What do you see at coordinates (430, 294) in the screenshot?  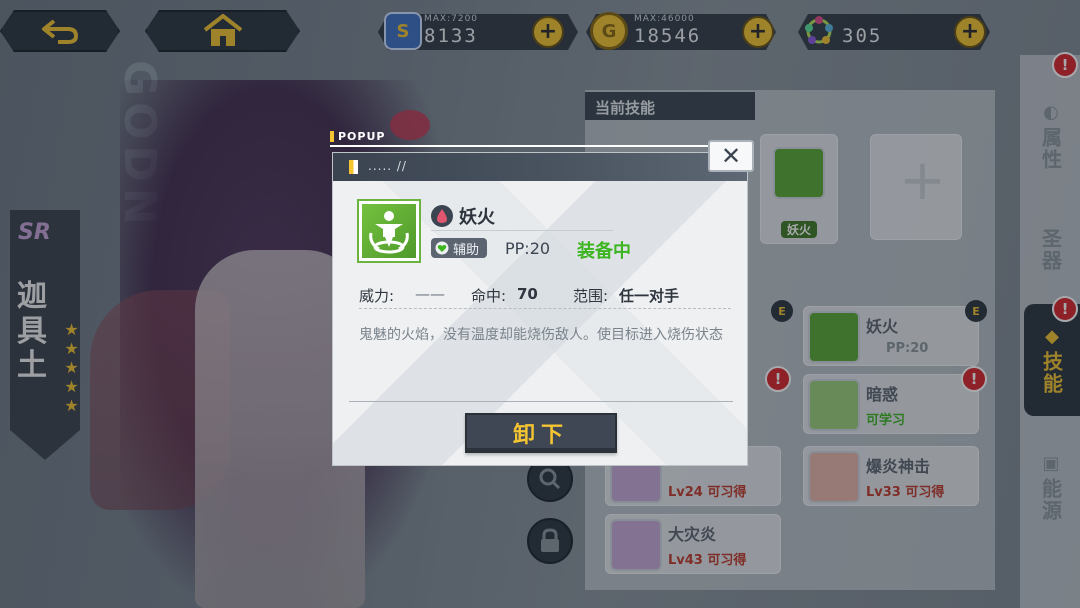 I see `power-value: ——` at bounding box center [430, 294].